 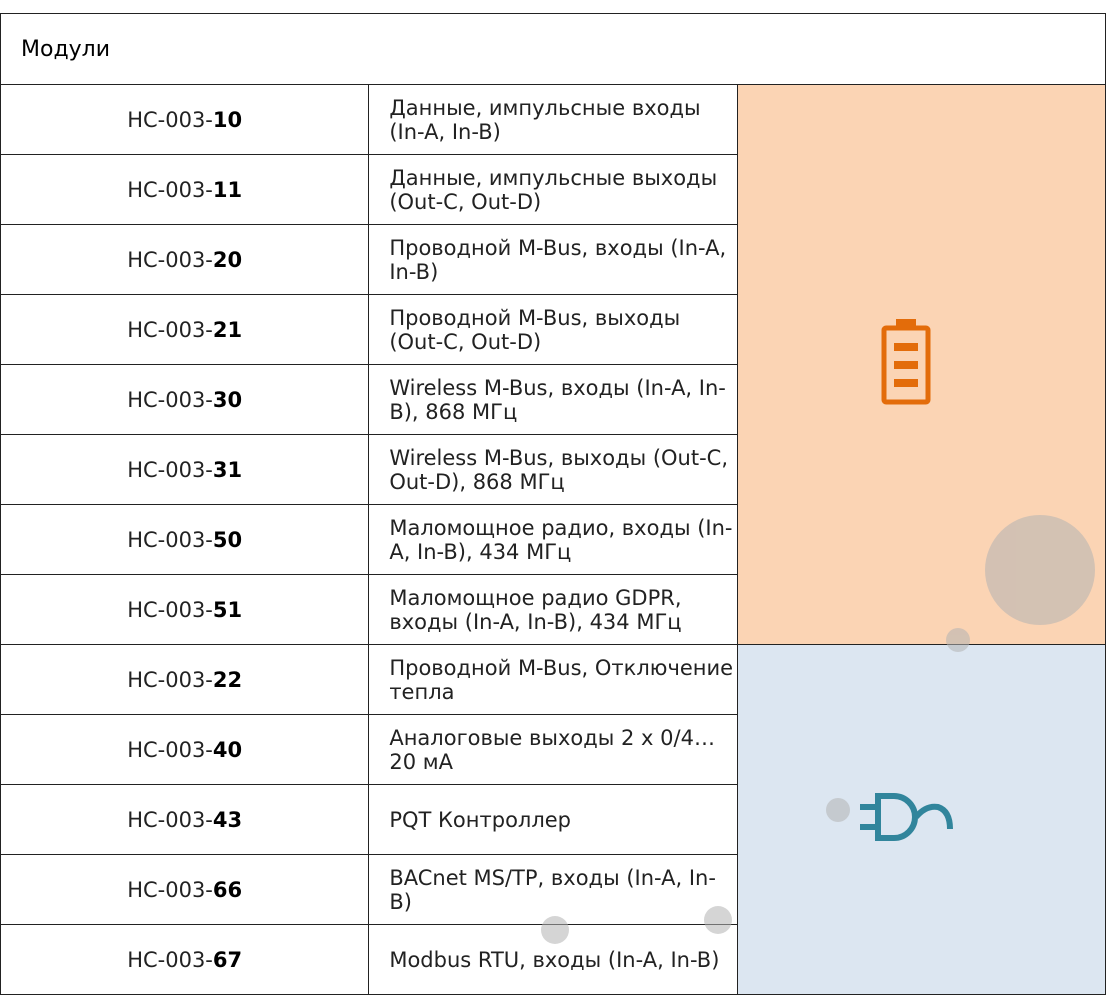 I want to click on module-code: HC-003-11, so click(x=185, y=189).